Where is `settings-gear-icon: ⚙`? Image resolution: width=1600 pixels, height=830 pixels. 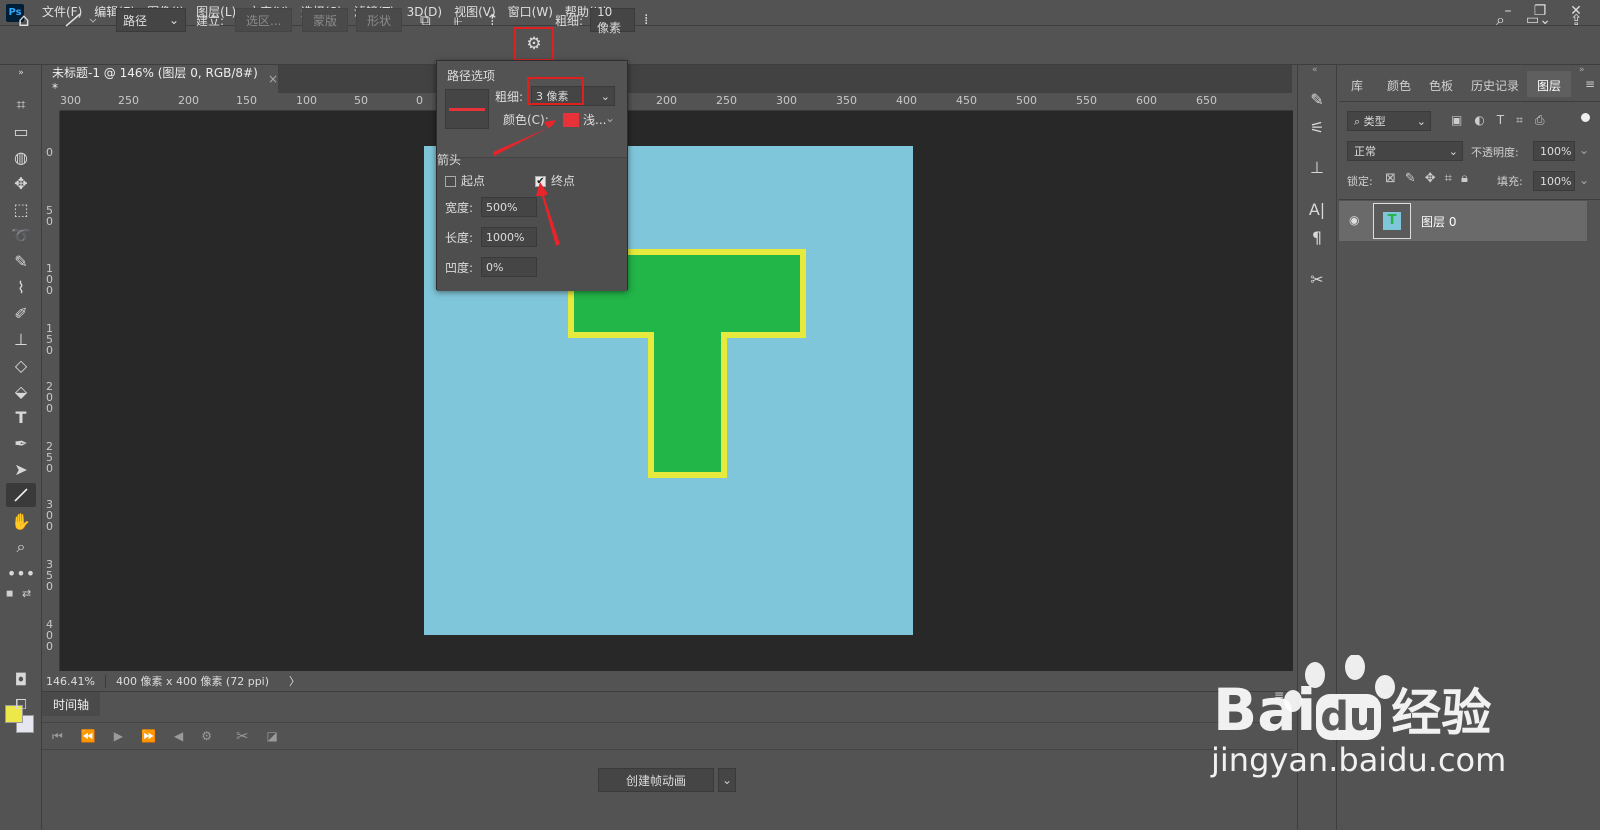
settings-gear-icon: ⚙ is located at coordinates (534, 44).